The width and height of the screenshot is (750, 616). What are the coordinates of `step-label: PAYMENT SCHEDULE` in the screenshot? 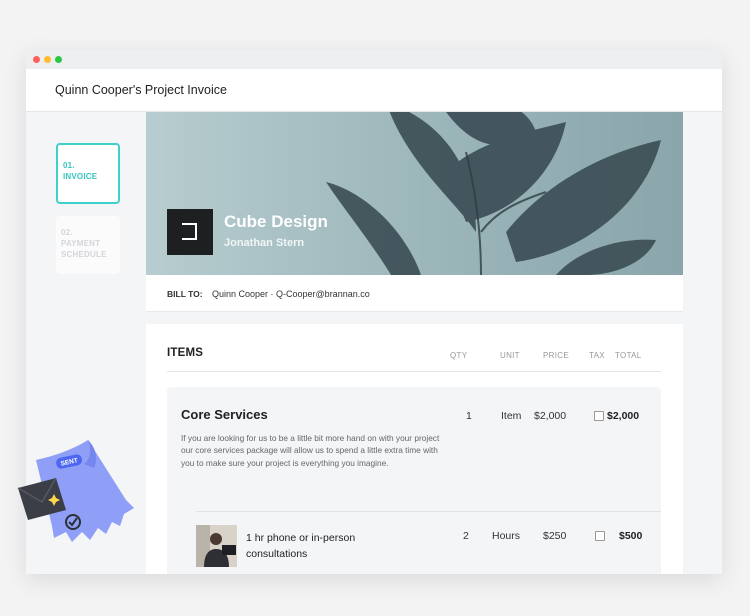 It's located at (84, 249).